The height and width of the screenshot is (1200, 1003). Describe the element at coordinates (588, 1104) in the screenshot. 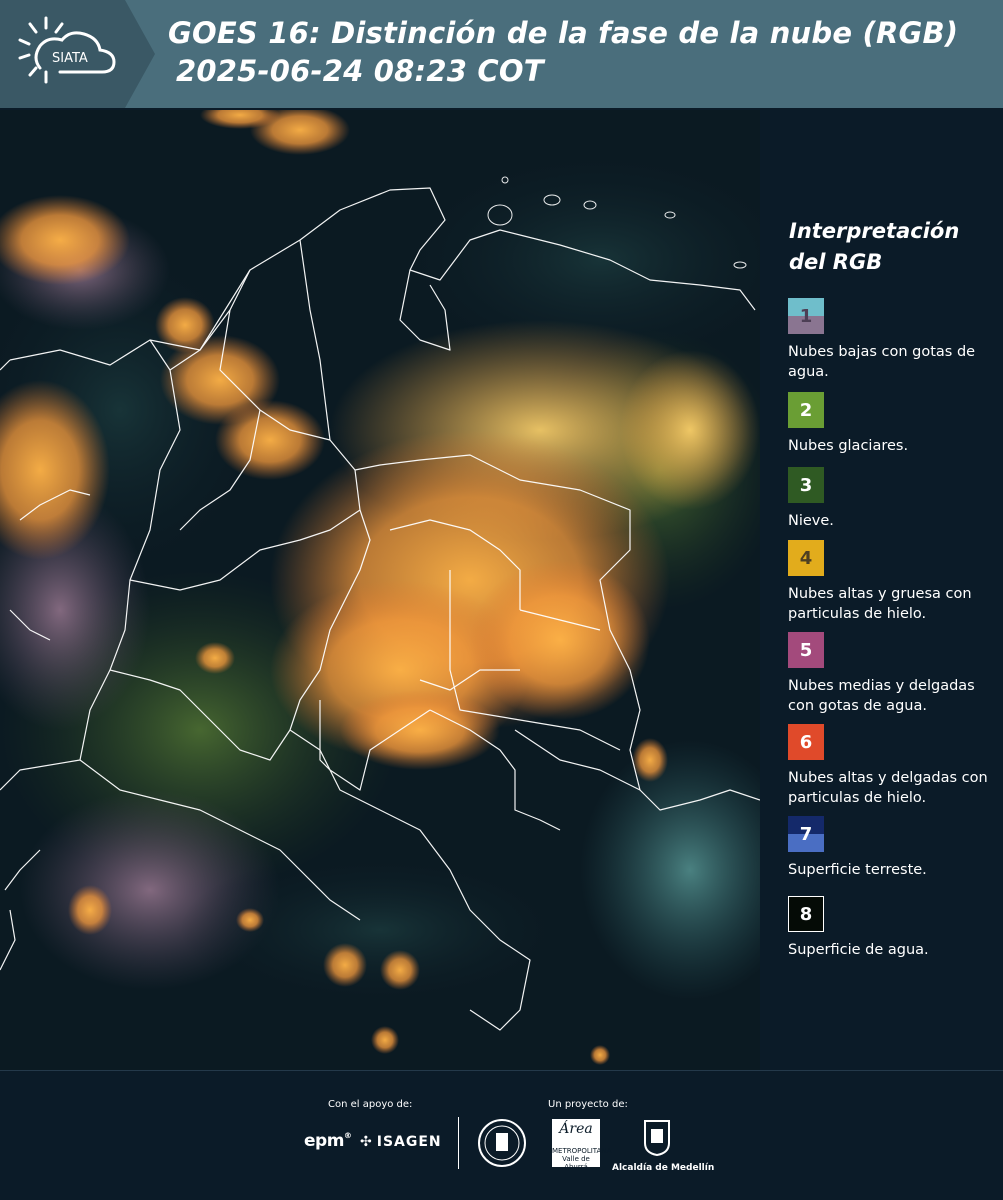

I see `project-label: Un proyecto de:` at that location.